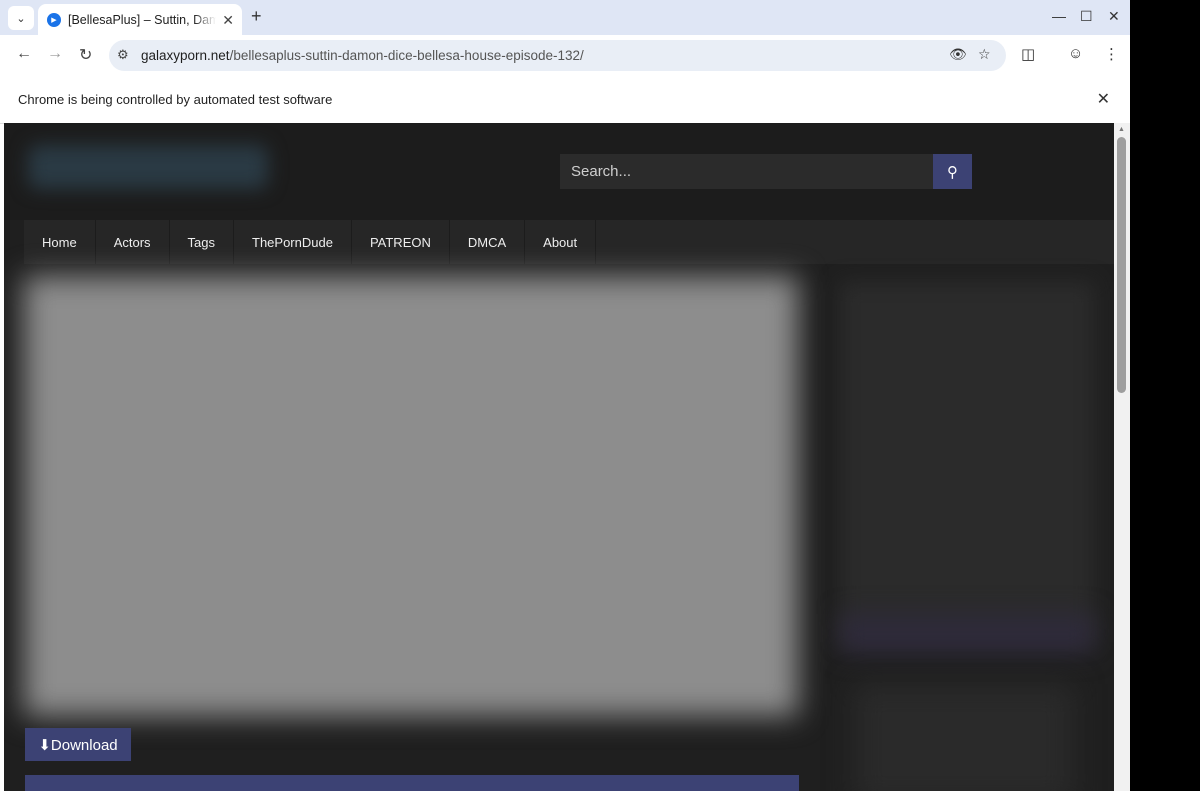 Image resolution: width=1200 pixels, height=791 pixels. Describe the element at coordinates (984, 54) in the screenshot. I see `star-icon: ☆` at that location.